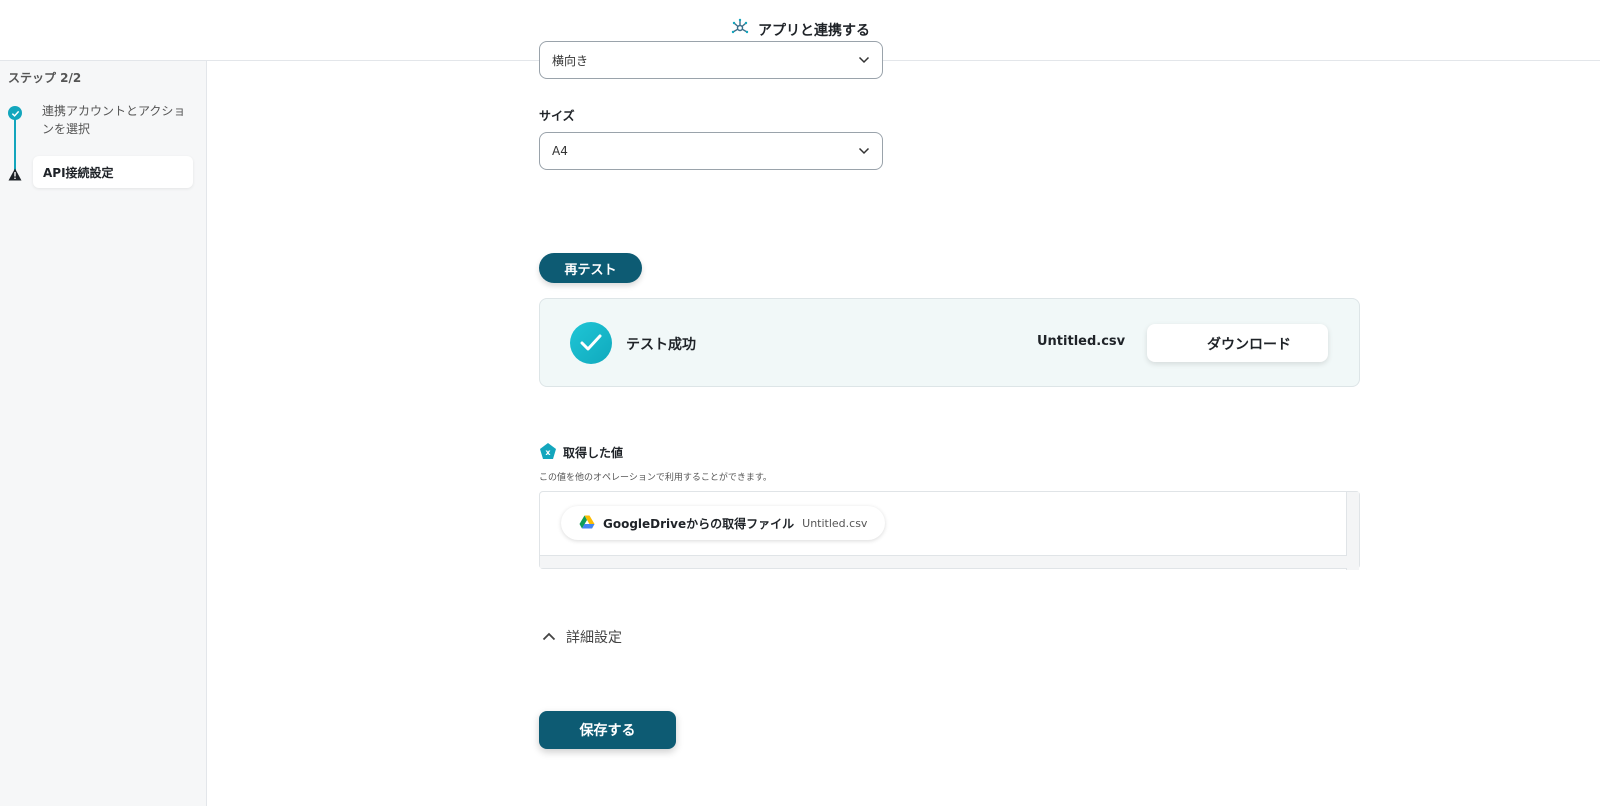 Image resolution: width=1600 pixels, height=806 pixels. I want to click on advanced-settings-toggle: 詳細設定, so click(582, 637).